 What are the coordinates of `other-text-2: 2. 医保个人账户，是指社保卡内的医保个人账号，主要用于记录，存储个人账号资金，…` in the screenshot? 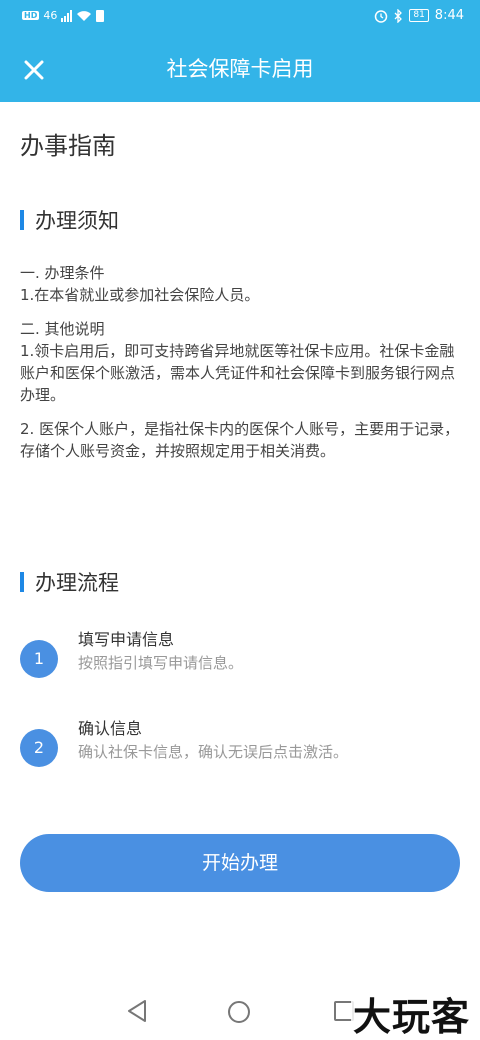 It's located at (240, 440).